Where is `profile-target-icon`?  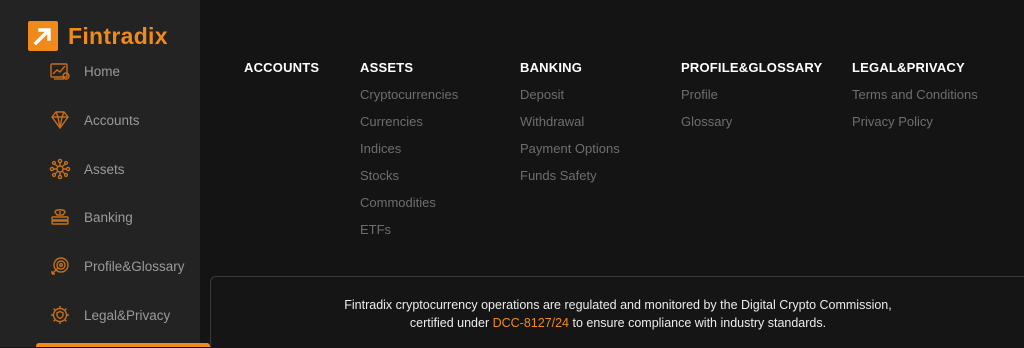
profile-target-icon is located at coordinates (60, 266).